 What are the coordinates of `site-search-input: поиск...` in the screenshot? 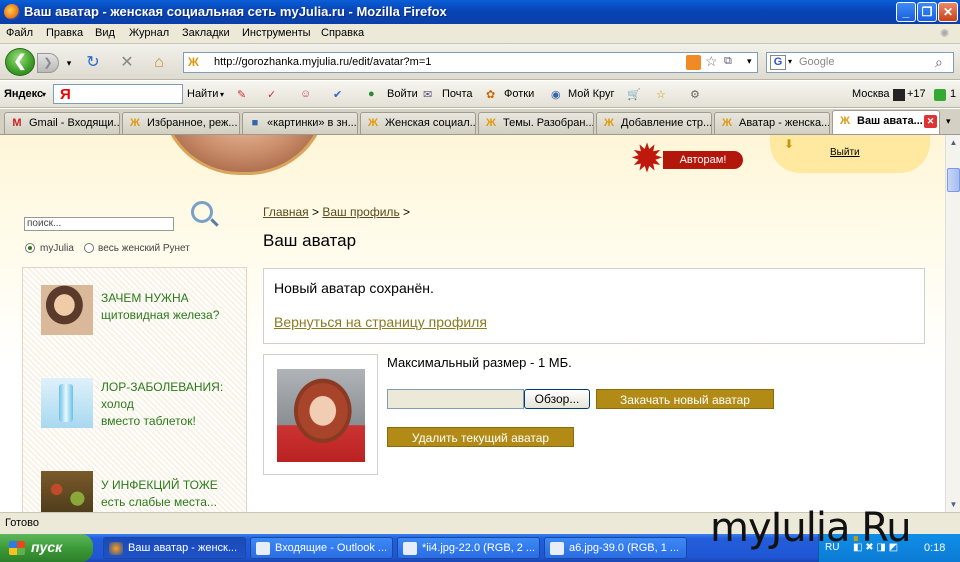 It's located at (99, 224).